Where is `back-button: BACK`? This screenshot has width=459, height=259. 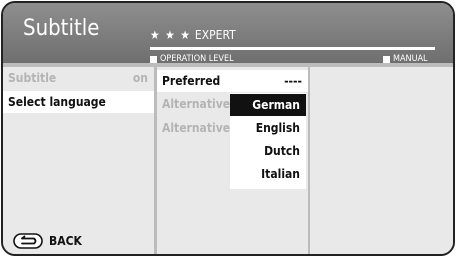
back-button: BACK is located at coordinates (47, 241).